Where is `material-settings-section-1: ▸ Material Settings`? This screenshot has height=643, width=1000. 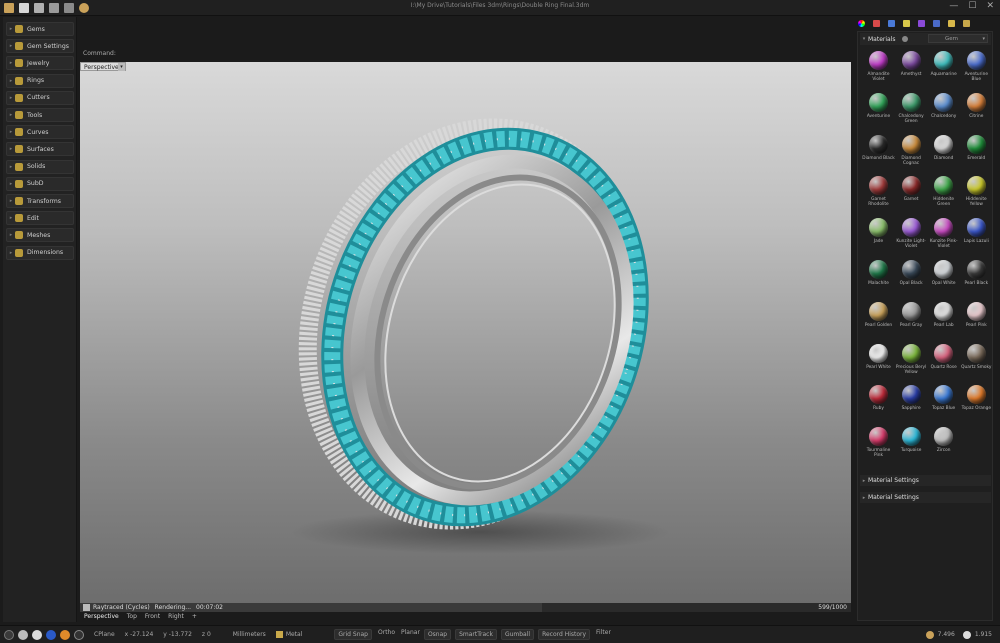
material-settings-section-1: ▸ Material Settings is located at coordinates (925, 480).